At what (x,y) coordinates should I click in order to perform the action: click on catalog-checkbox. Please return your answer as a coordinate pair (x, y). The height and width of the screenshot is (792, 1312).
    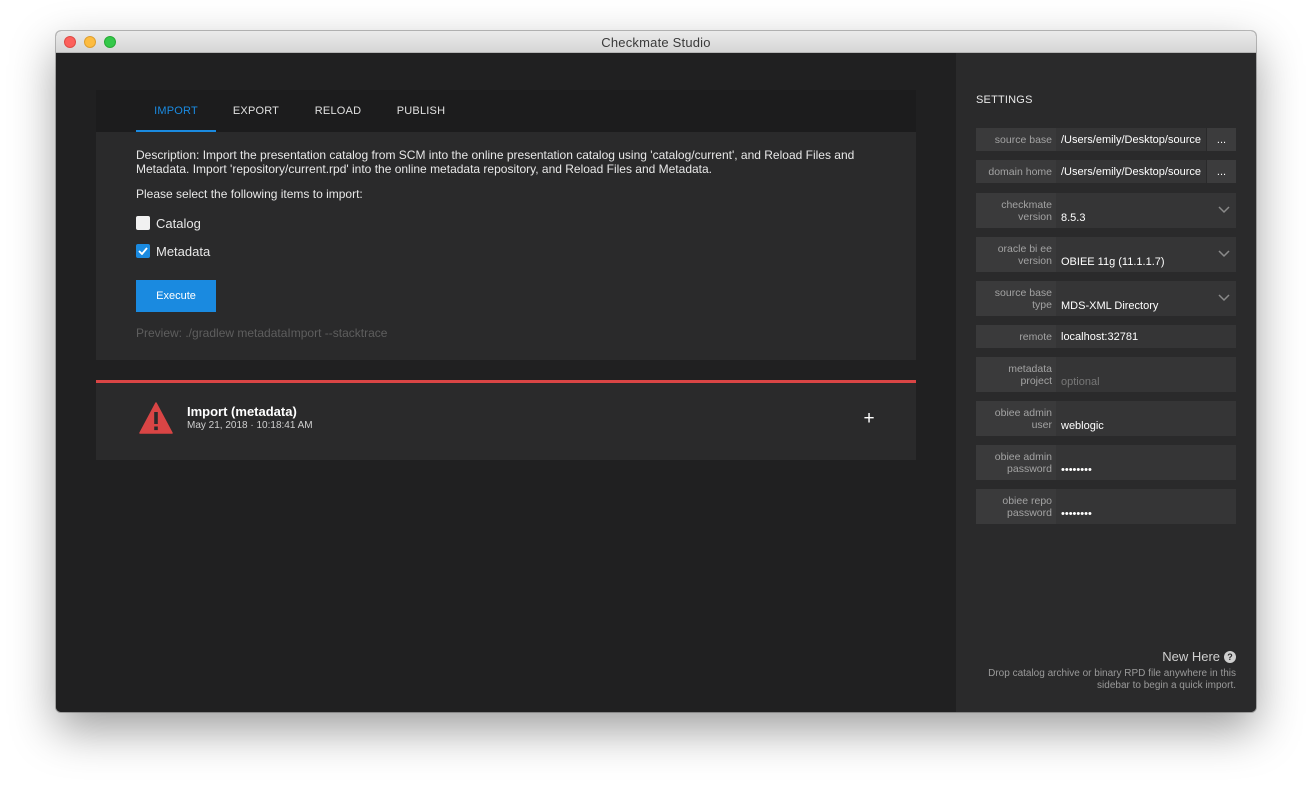
    Looking at the image, I should click on (143, 223).